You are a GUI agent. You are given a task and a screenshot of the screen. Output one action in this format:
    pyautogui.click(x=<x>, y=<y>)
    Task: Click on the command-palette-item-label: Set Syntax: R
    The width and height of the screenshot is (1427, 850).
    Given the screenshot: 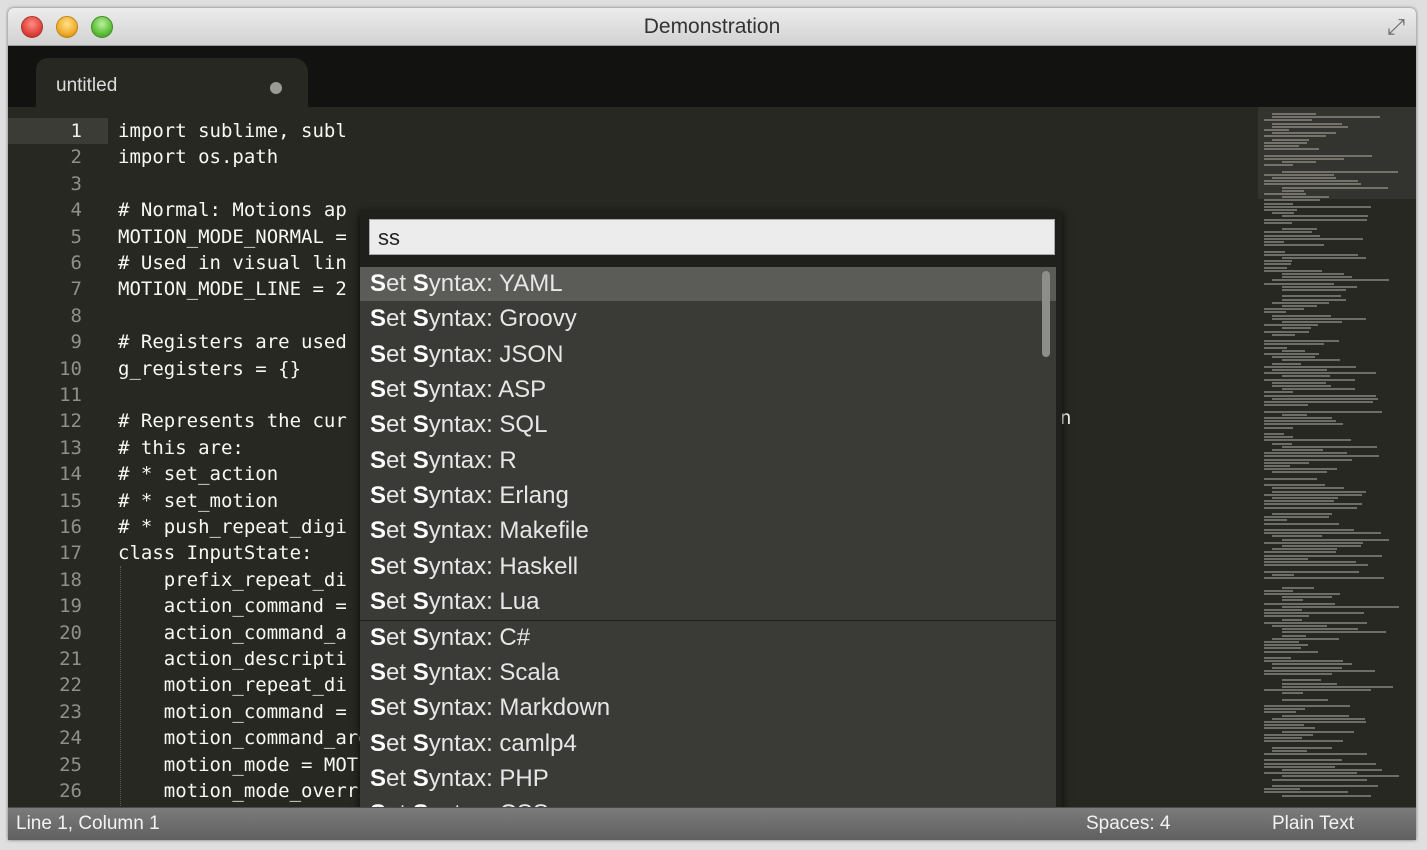 What is the action you would take?
    pyautogui.click(x=443, y=460)
    